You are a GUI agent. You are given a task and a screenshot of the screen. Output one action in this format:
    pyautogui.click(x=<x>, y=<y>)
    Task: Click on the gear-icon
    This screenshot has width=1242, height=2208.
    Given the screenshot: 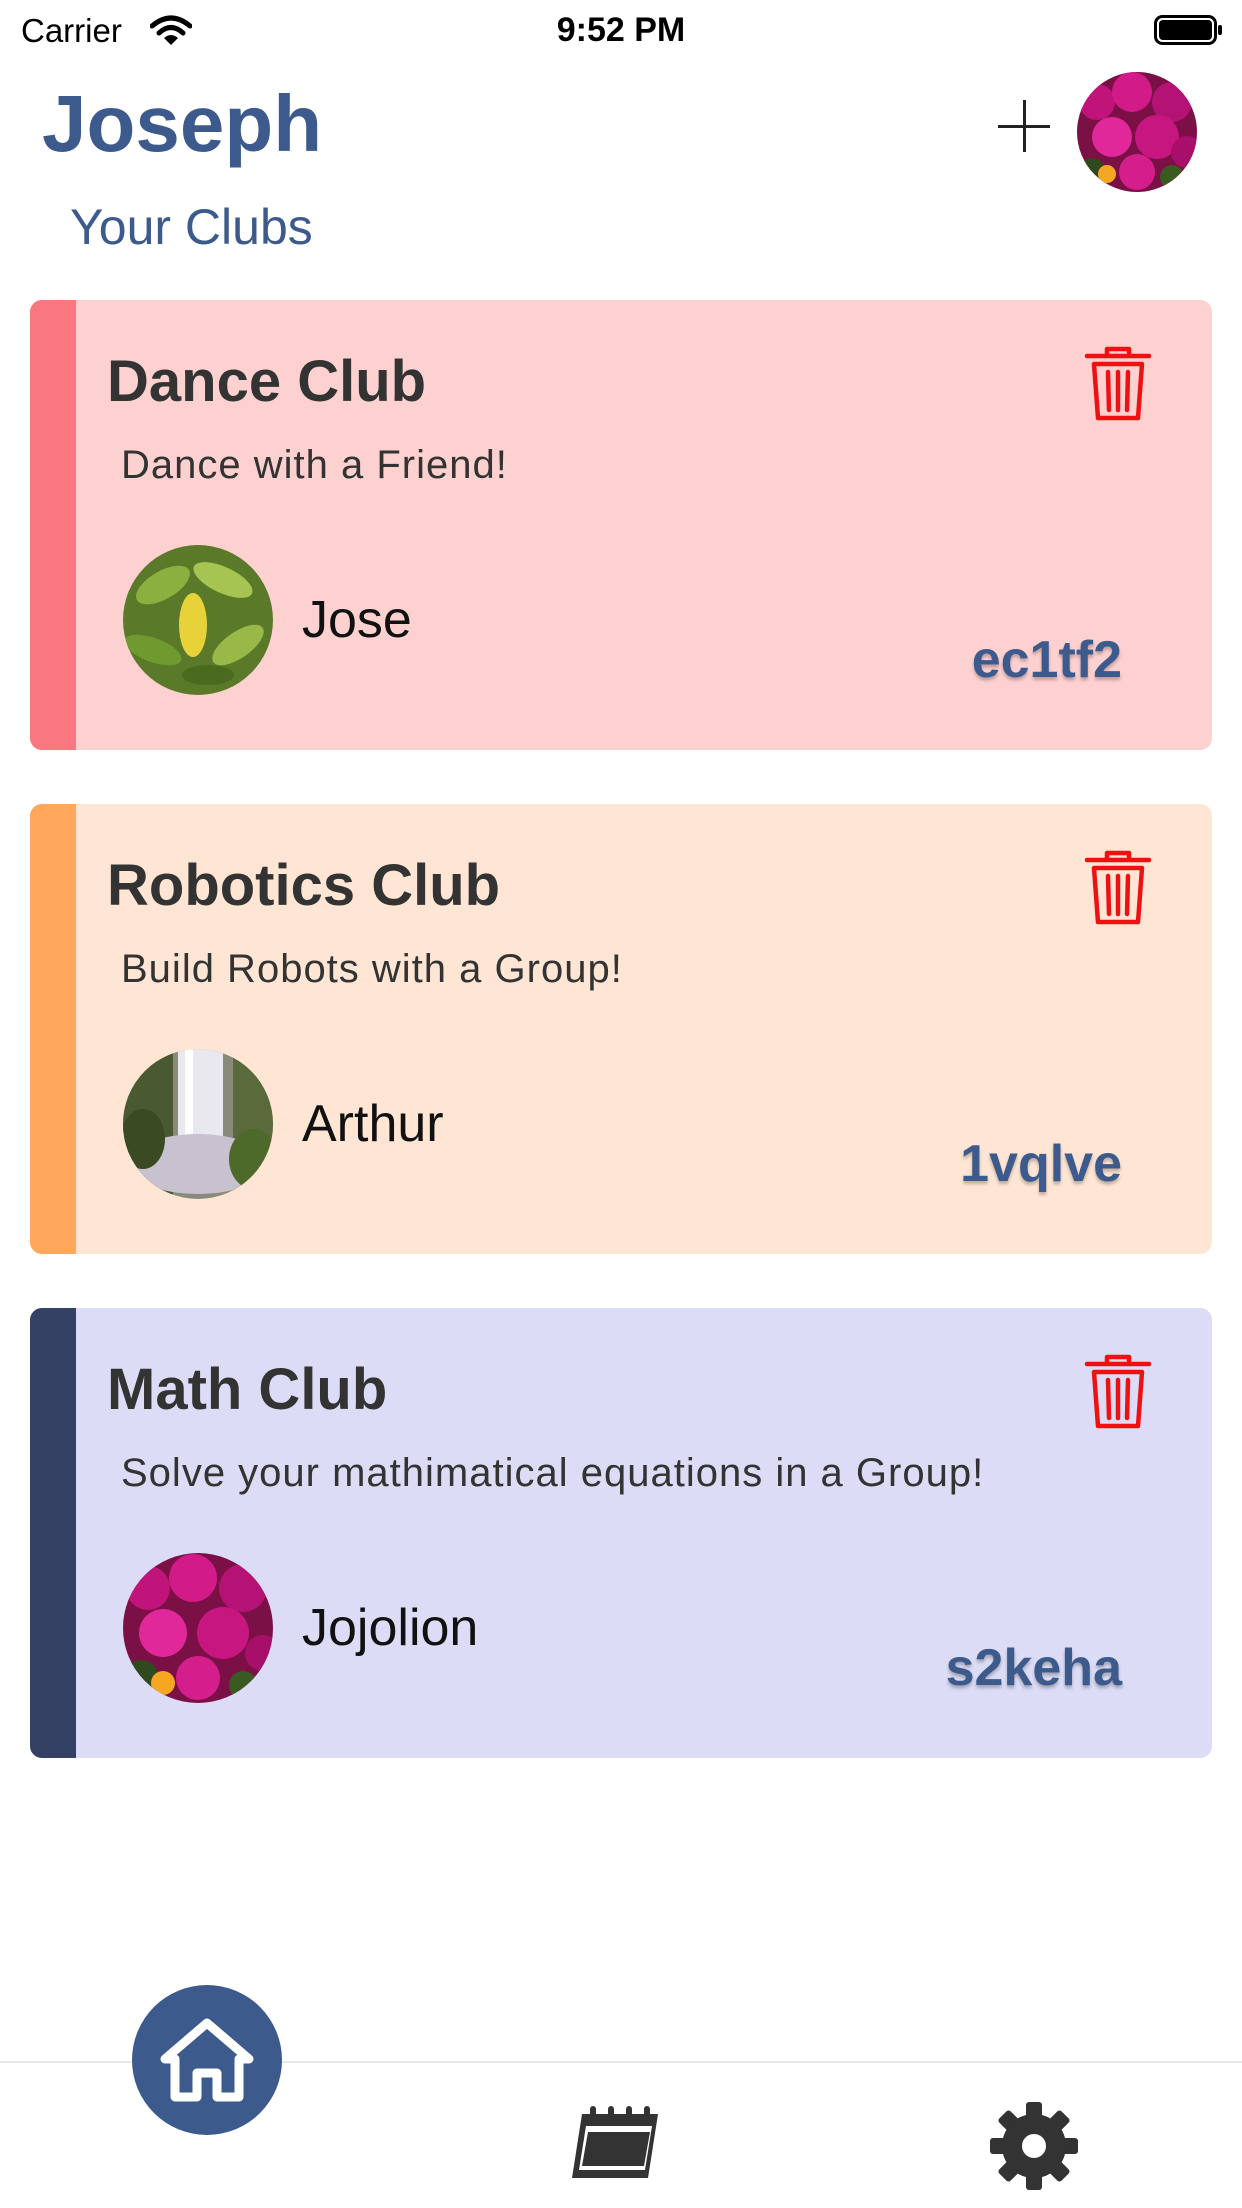 What is the action you would take?
    pyautogui.click(x=1034, y=2146)
    